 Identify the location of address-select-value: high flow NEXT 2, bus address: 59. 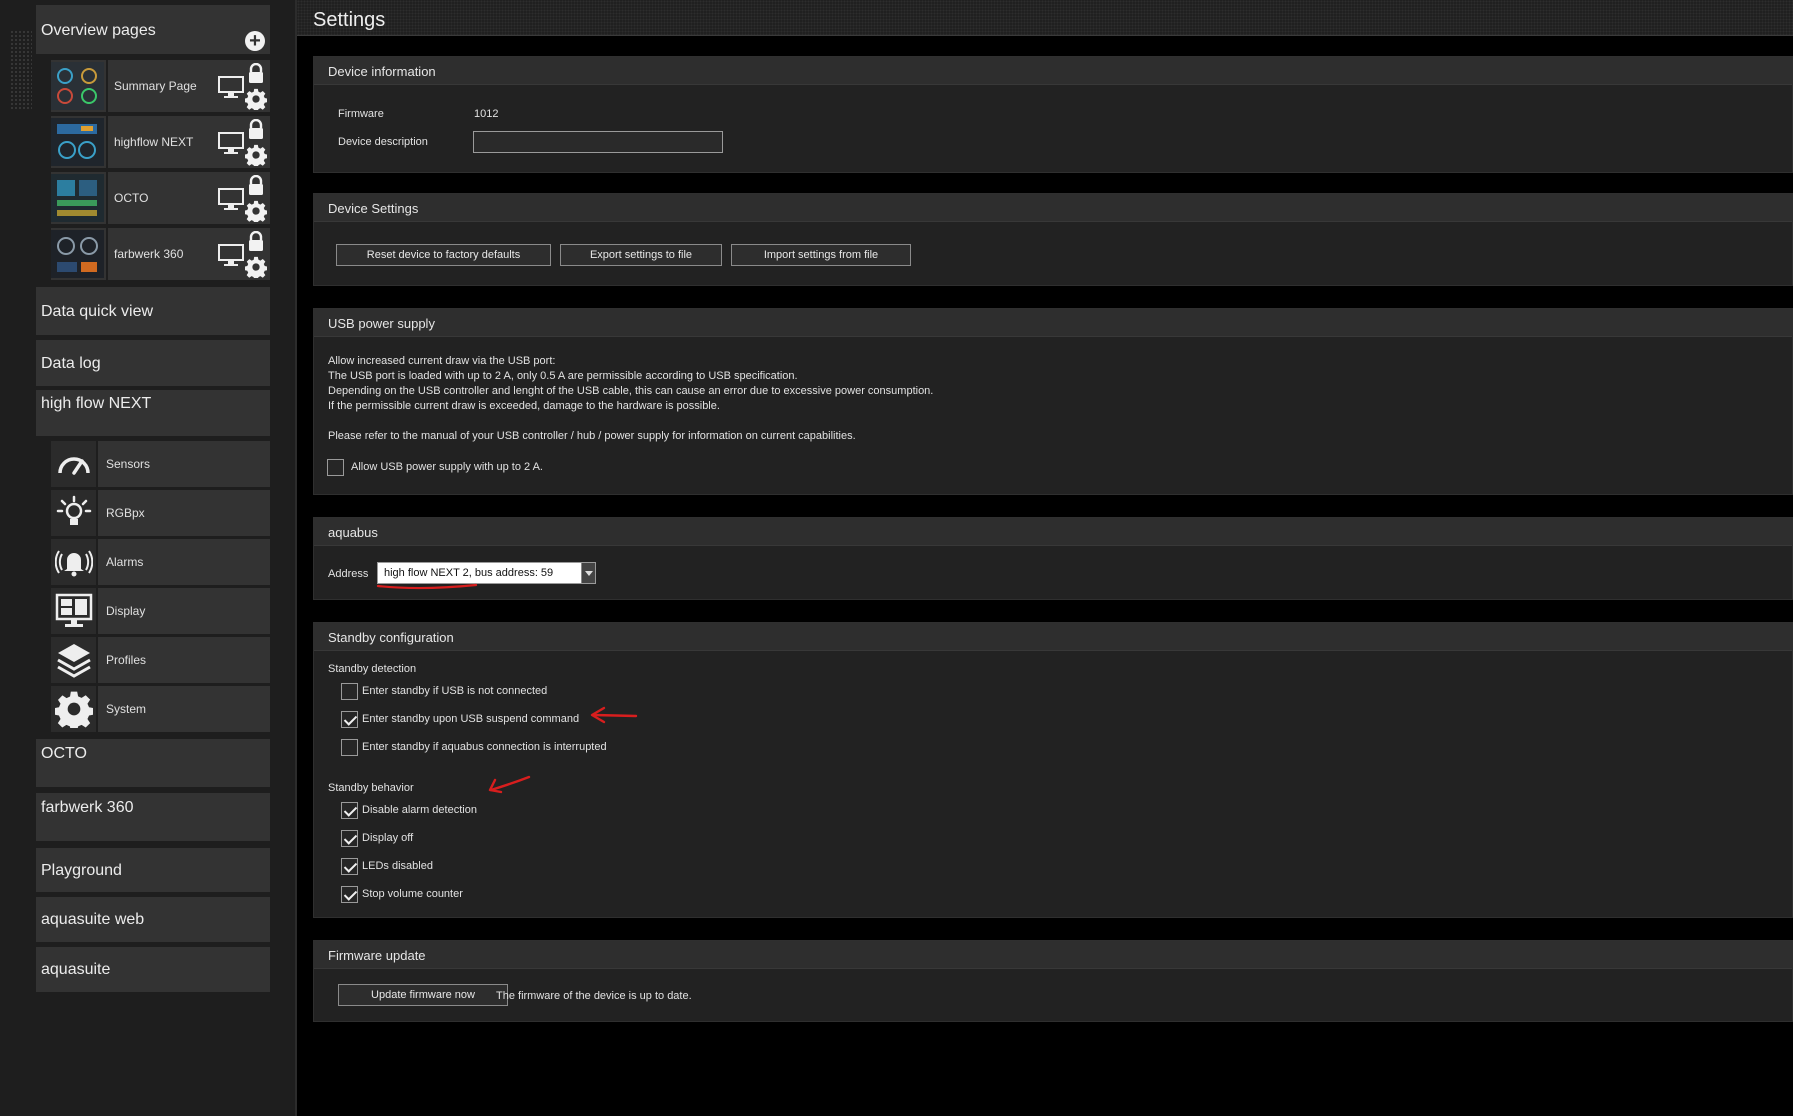
(469, 573).